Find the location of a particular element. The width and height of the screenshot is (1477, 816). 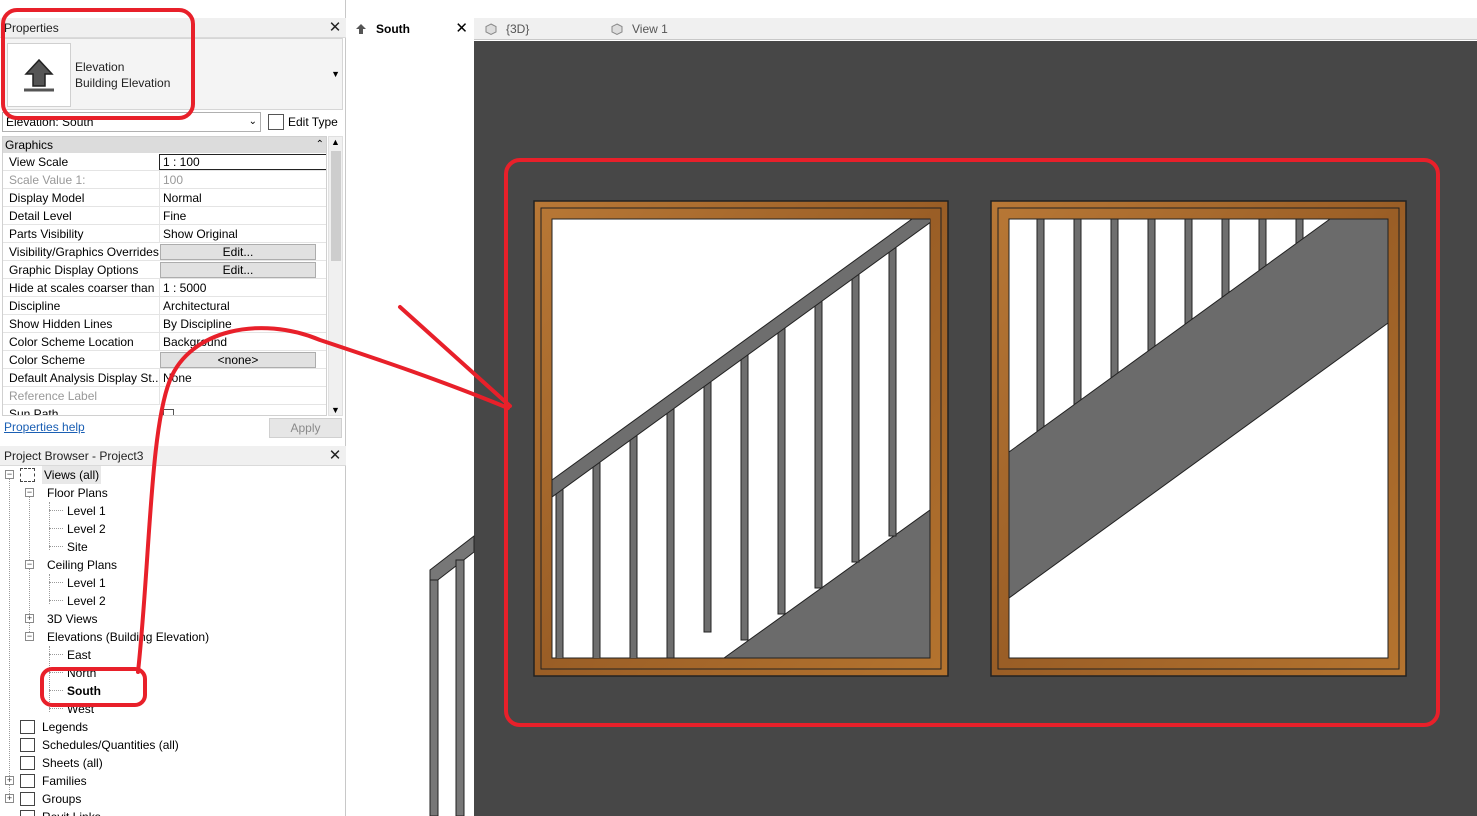

prop-row-discipline: Discipline Architectural is located at coordinates (164, 306).